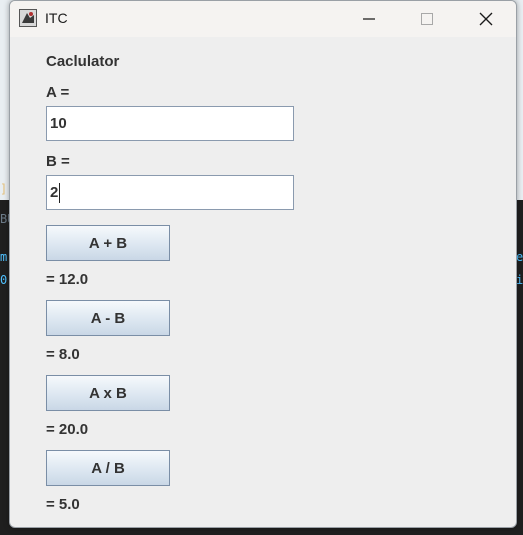 Image resolution: width=523 pixels, height=535 pixels. Describe the element at coordinates (170, 123) in the screenshot. I see `a-input: 10` at that location.